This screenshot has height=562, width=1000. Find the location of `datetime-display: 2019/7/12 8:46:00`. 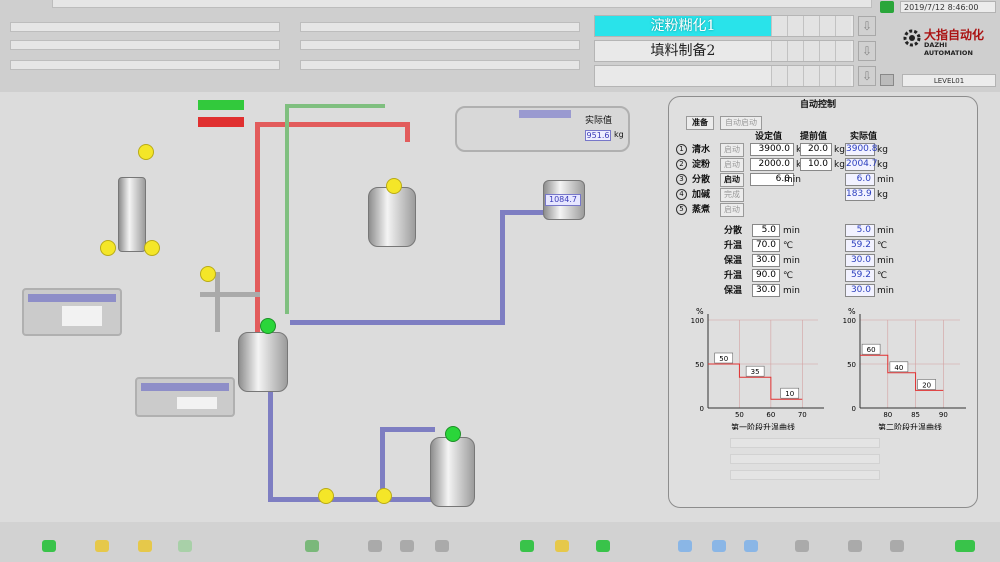

datetime-display: 2019/7/12 8:46:00 is located at coordinates (948, 7).